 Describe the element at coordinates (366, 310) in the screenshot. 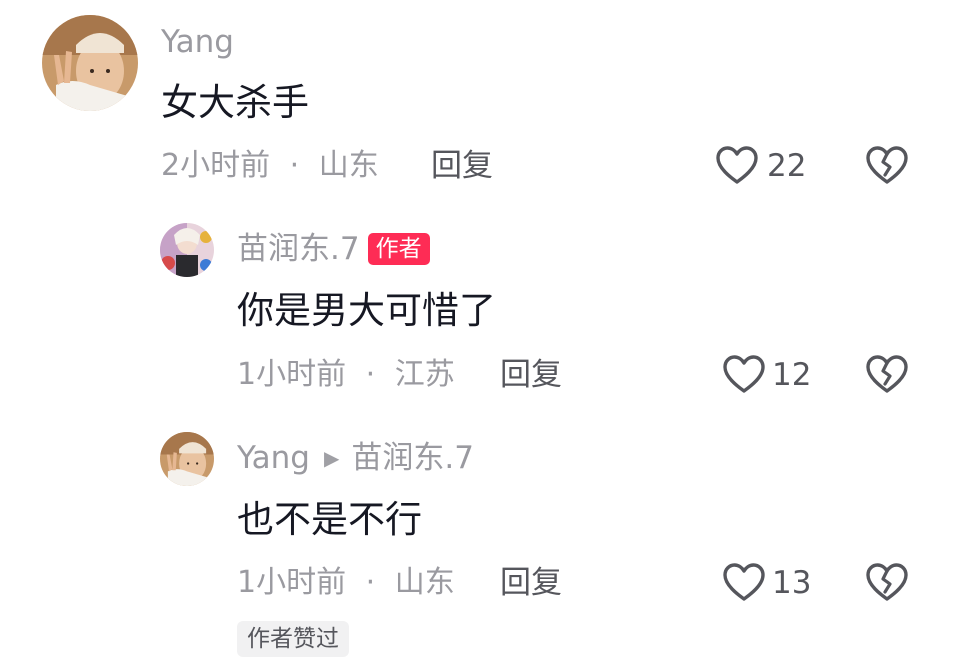

I see `reply-content: 你是男大可惜了` at that location.